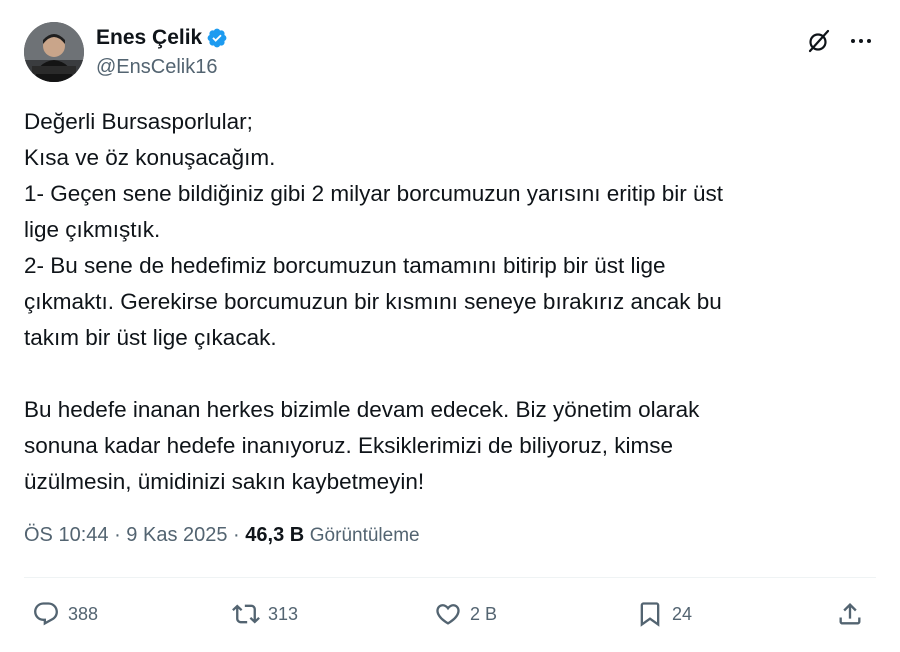  What do you see at coordinates (150, 157) in the screenshot?
I see `tweet-line: Kısa ve öz konuşacağım.` at bounding box center [150, 157].